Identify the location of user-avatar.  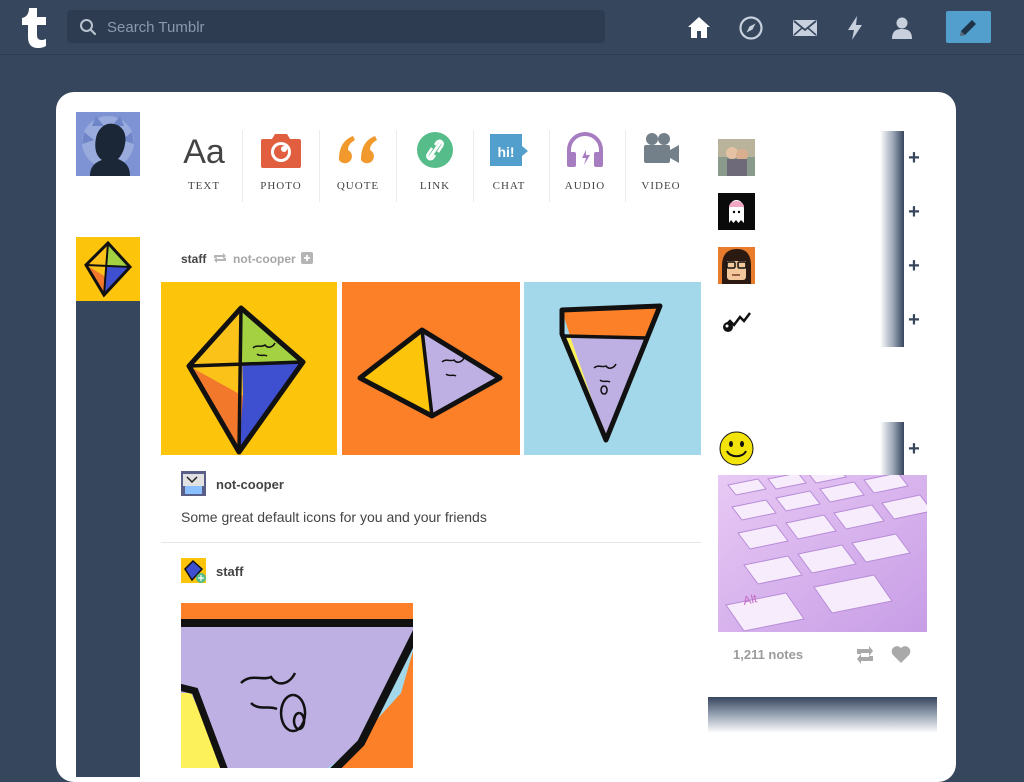
(108, 144).